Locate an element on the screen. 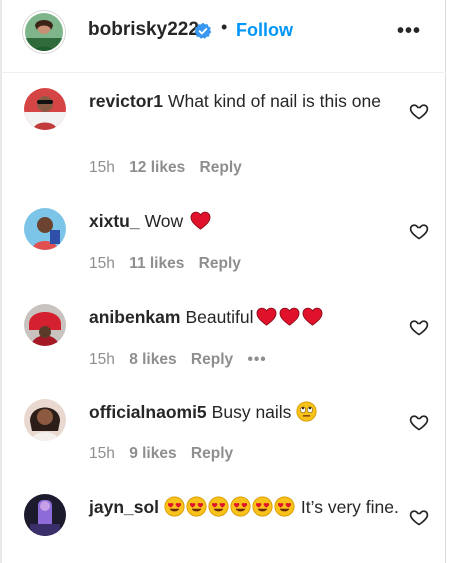  post-header: bobrisky222 • Follow ••• is located at coordinates (223, 36).